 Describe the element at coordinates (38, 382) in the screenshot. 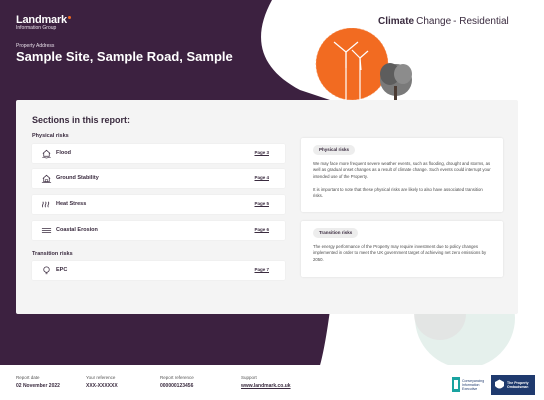

I see `footer-report-date: Report date 02 November 2022` at that location.